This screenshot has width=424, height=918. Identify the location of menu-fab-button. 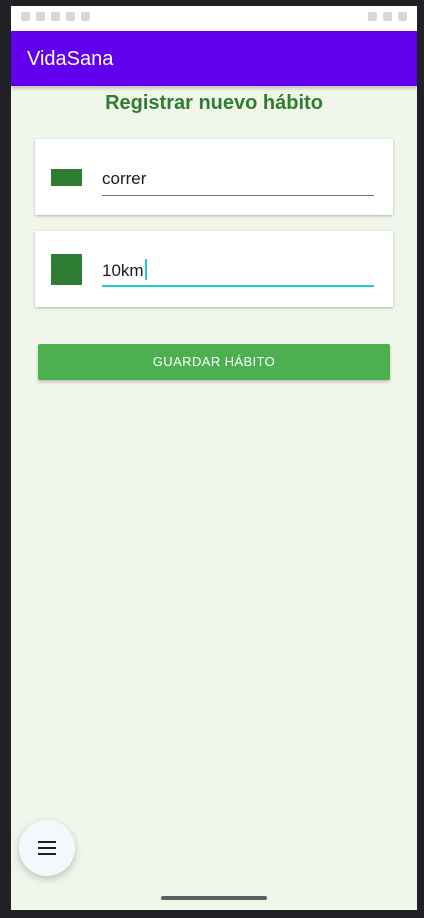
(47, 848).